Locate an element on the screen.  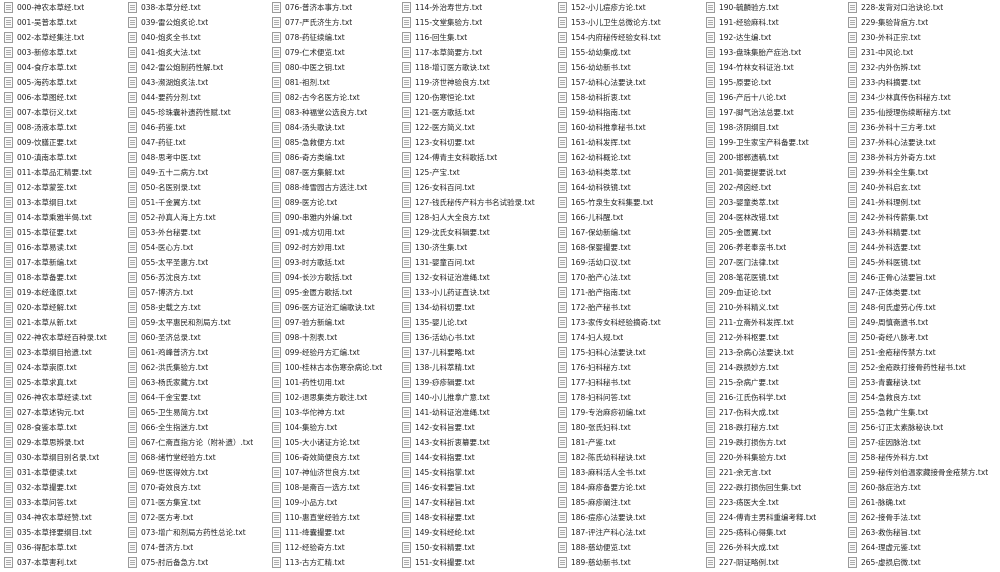
file-item: 030-本草纲目别名录.txt is located at coordinates (66, 457).